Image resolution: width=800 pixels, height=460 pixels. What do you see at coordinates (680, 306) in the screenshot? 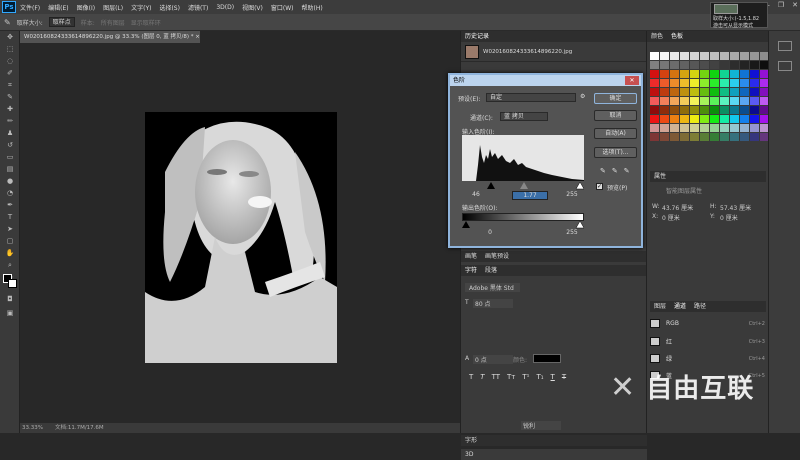
I see `tab-channels: 通道` at bounding box center [680, 306].